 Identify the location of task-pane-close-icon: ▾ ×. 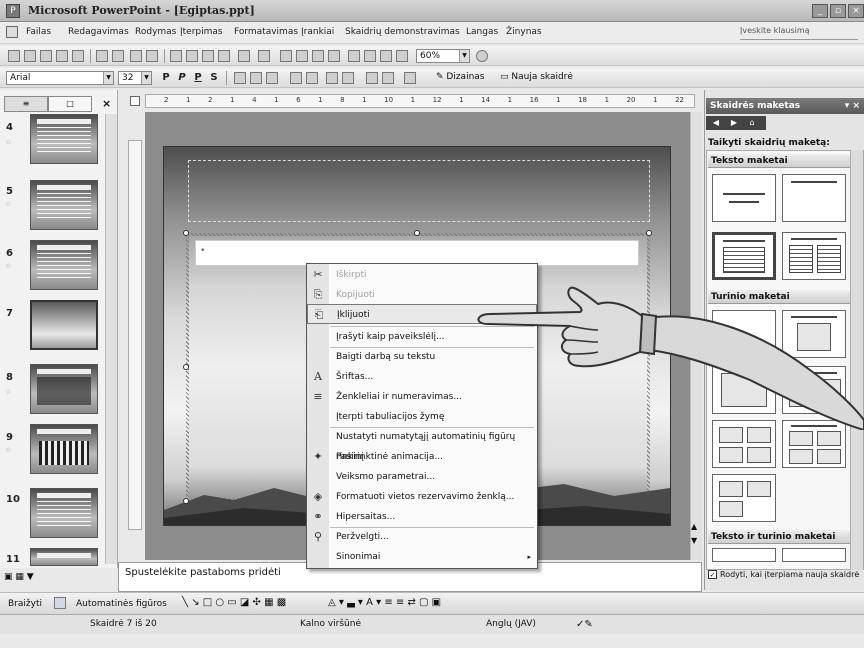
(852, 106).